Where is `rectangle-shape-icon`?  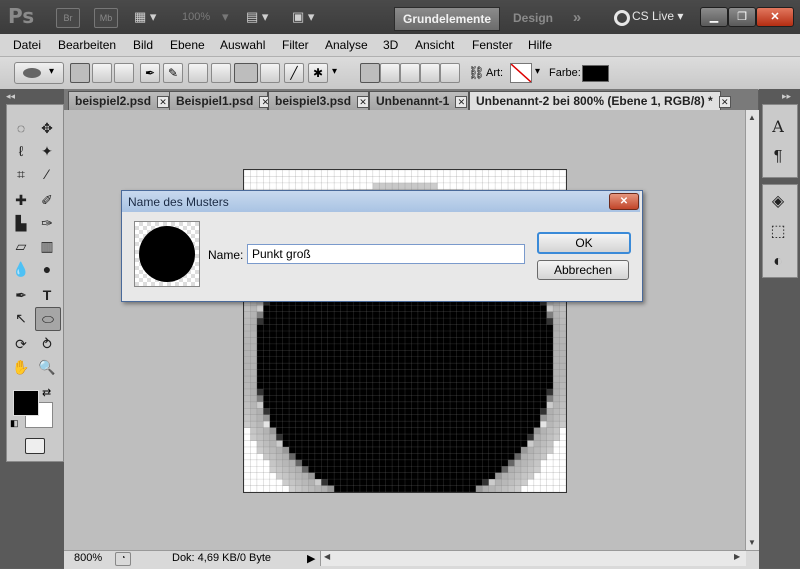 rectangle-shape-icon is located at coordinates (198, 73).